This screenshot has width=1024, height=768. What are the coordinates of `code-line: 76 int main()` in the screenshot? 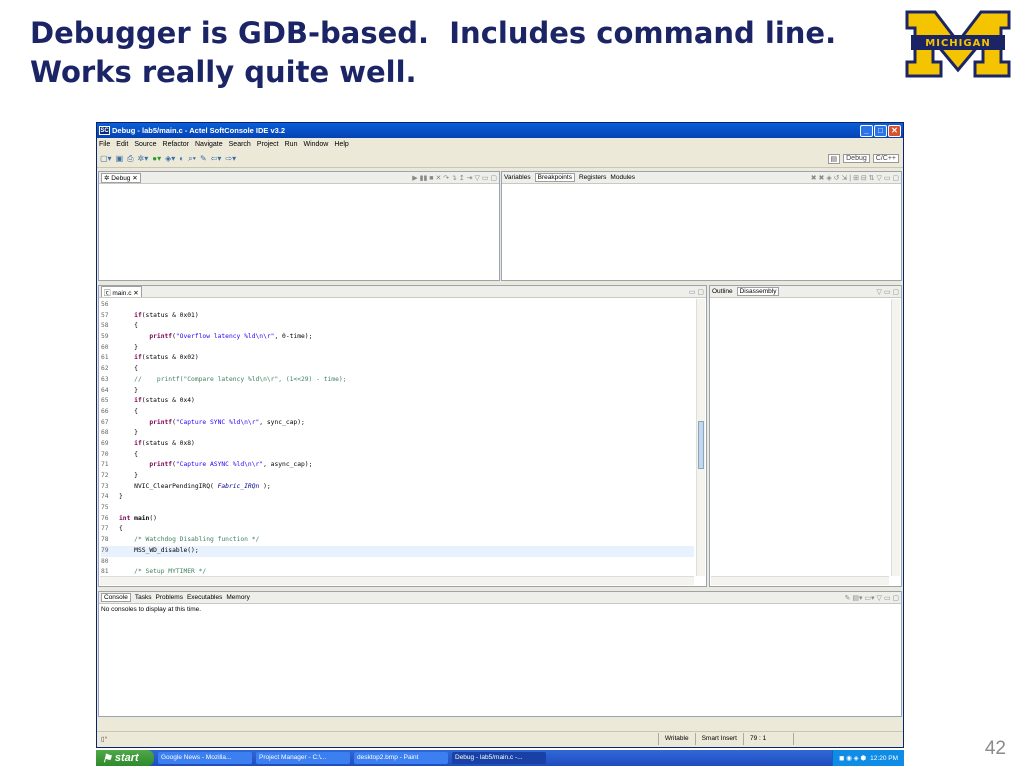 It's located at (397, 519).